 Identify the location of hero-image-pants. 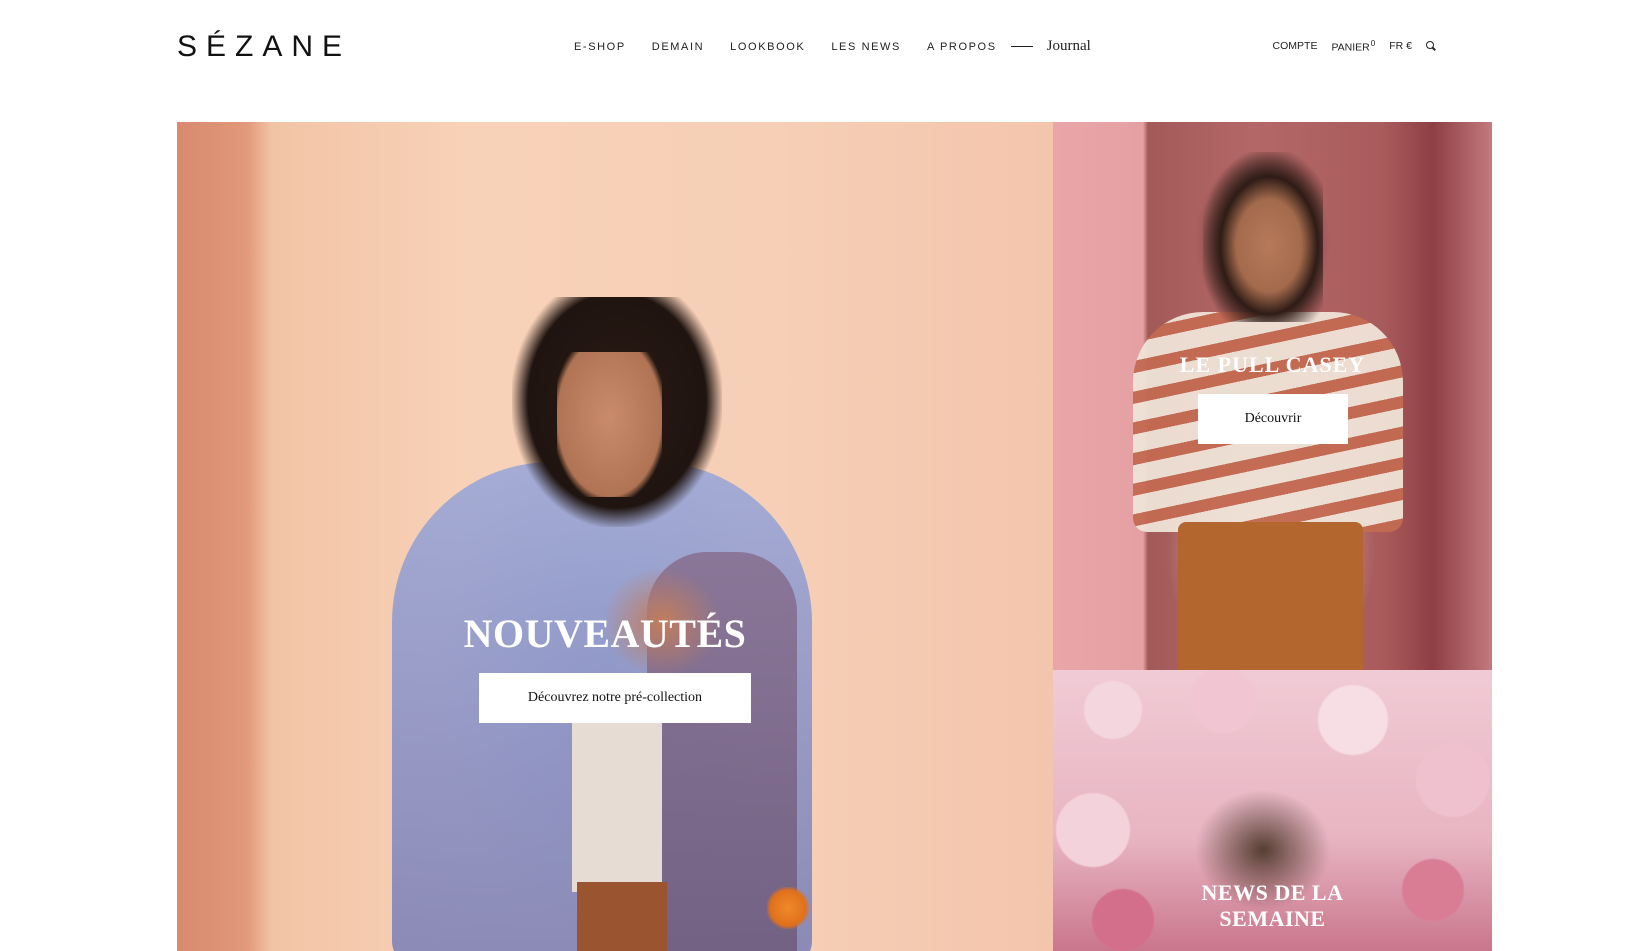
(622, 916).